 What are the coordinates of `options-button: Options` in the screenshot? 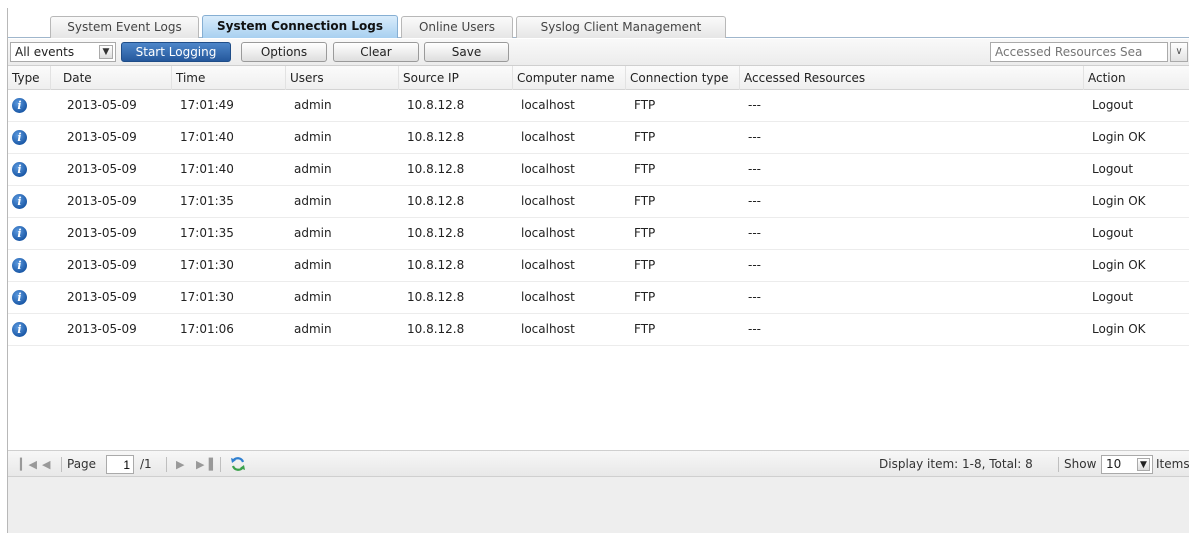 It's located at (284, 52).